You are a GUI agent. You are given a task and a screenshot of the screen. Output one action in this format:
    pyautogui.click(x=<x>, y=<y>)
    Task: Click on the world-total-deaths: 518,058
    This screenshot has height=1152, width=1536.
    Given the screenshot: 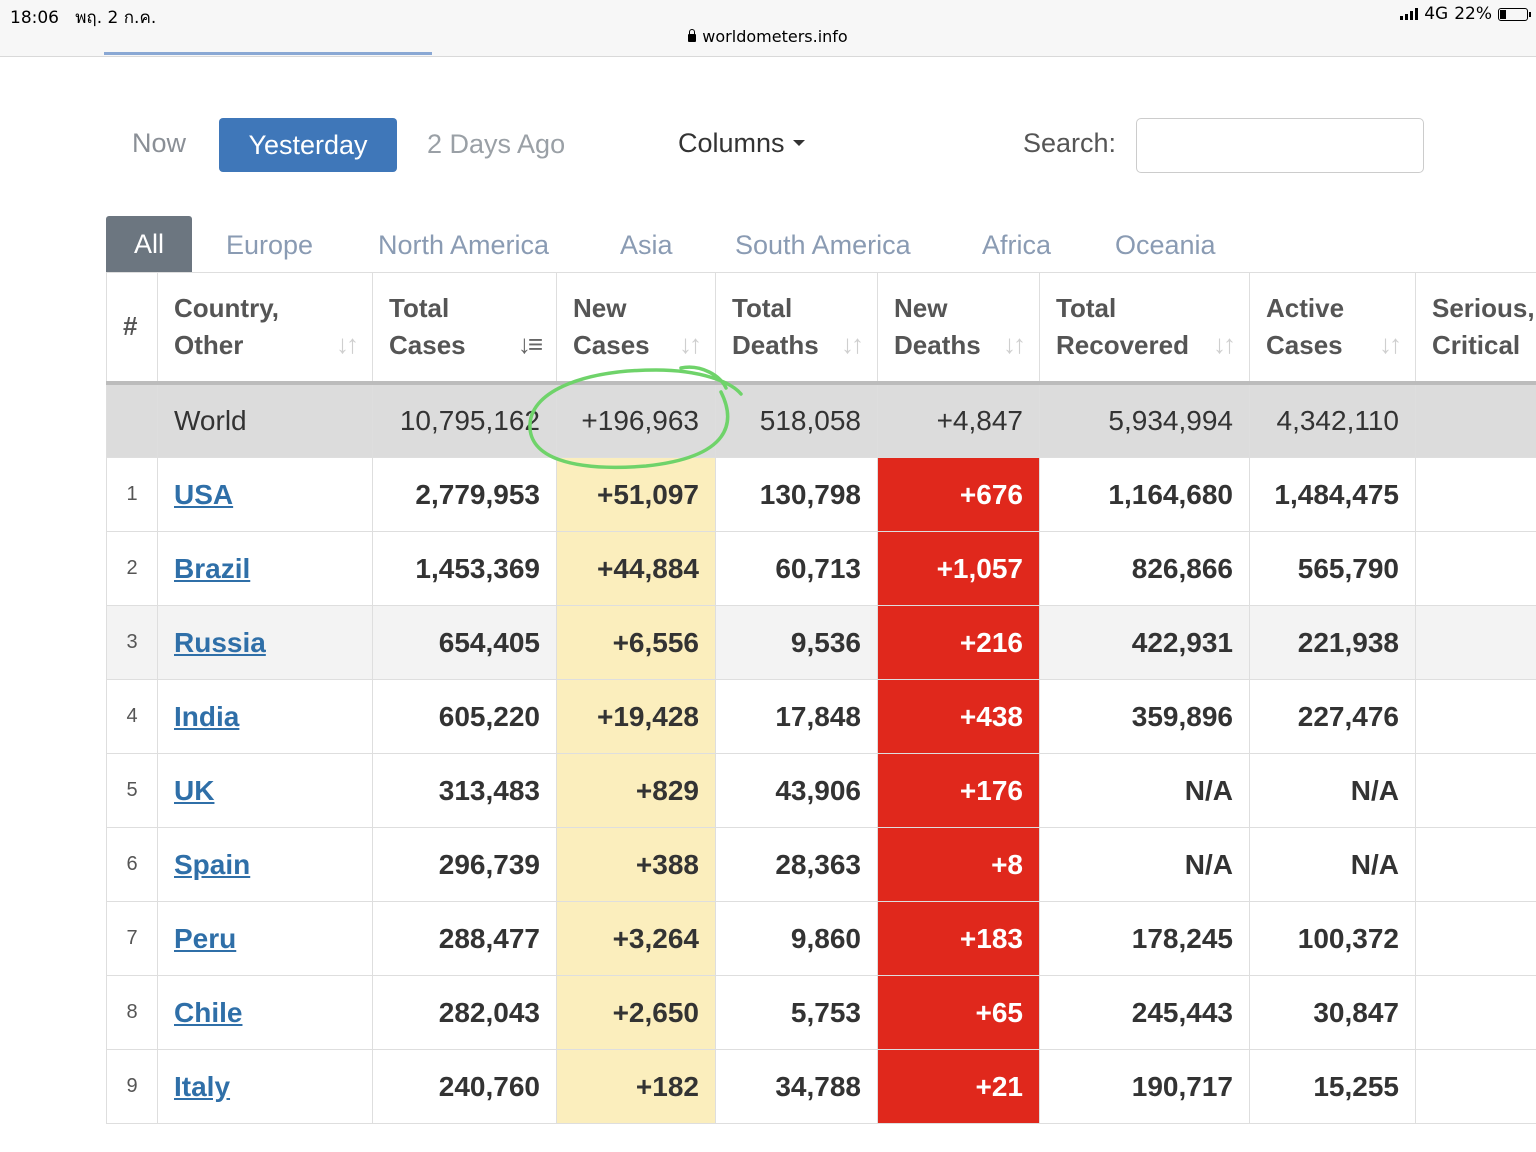 What is the action you would take?
    pyautogui.click(x=796, y=420)
    